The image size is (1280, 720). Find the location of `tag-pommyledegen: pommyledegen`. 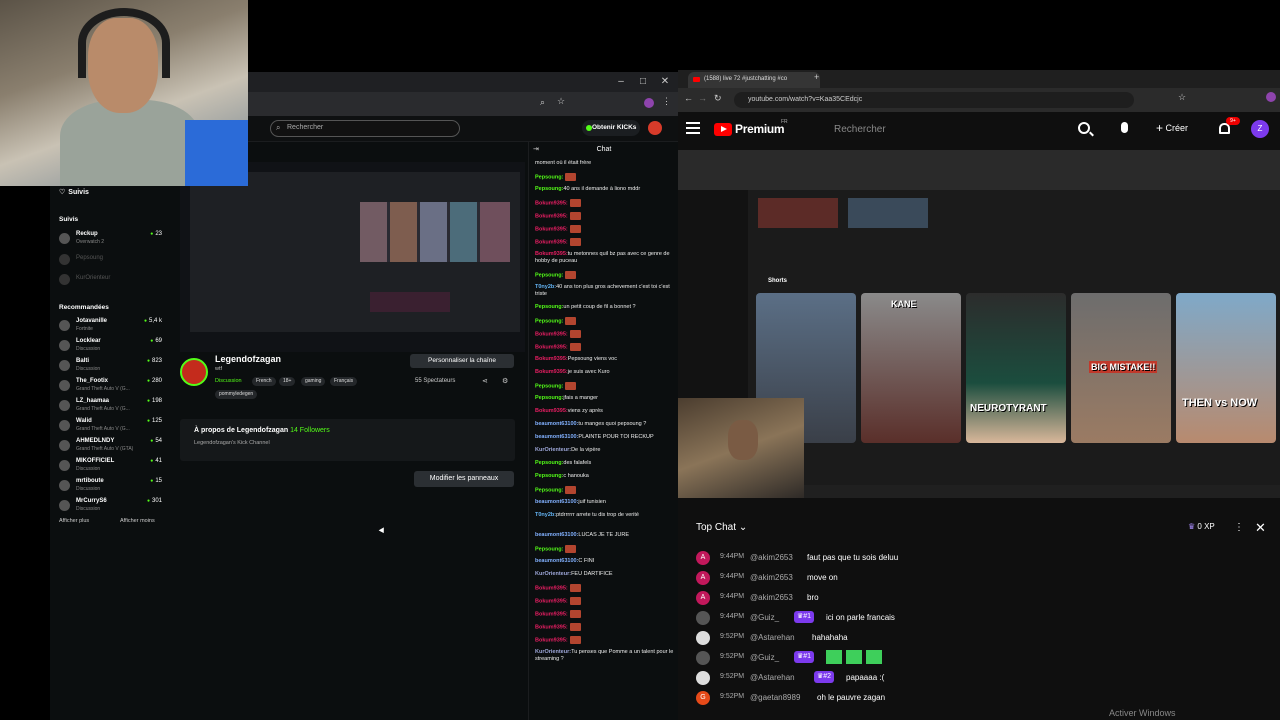

tag-pommyledegen: pommyledegen is located at coordinates (236, 394).